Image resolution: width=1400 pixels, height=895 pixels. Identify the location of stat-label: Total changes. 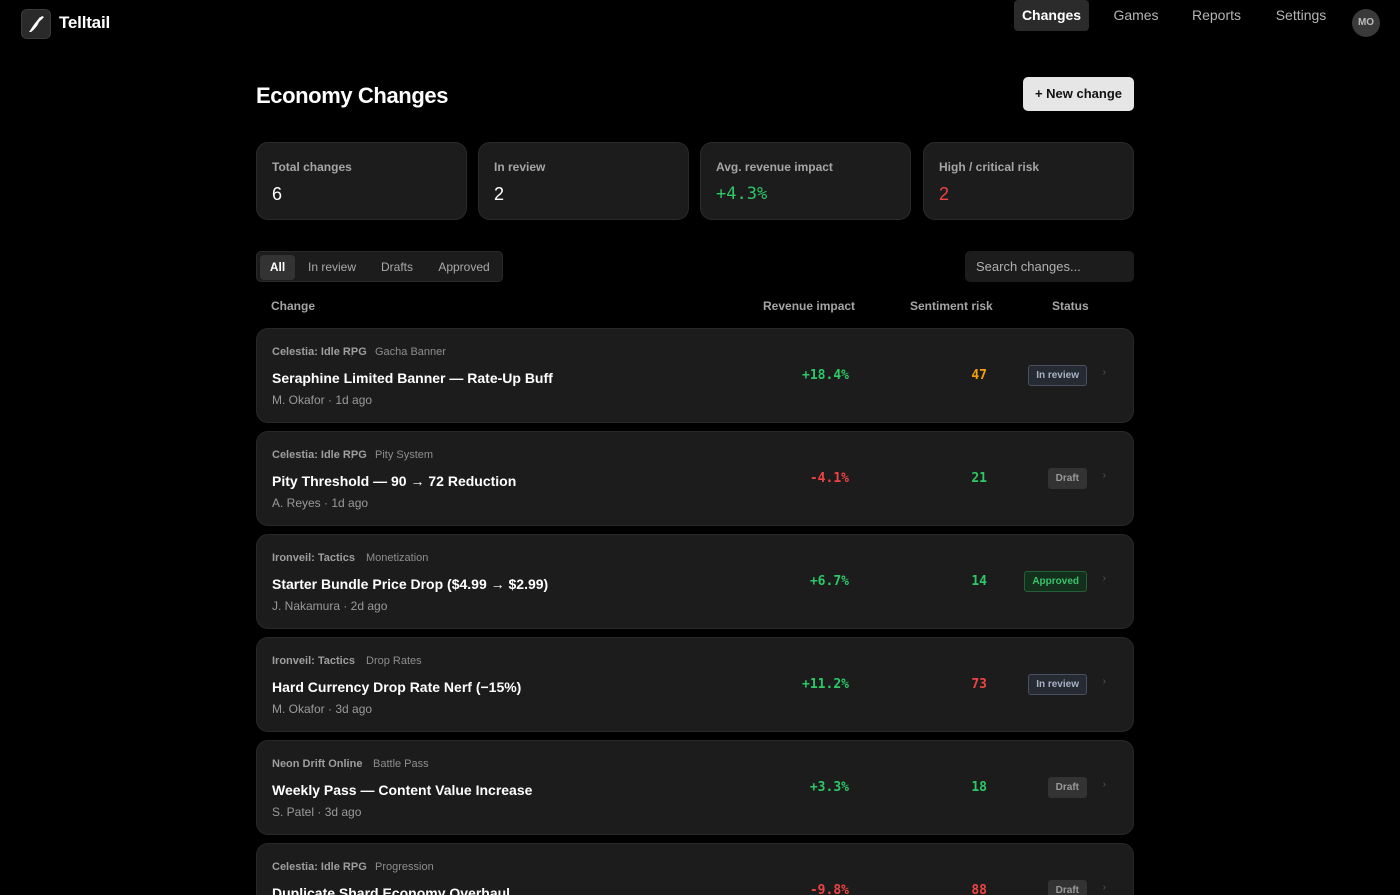
(312, 167).